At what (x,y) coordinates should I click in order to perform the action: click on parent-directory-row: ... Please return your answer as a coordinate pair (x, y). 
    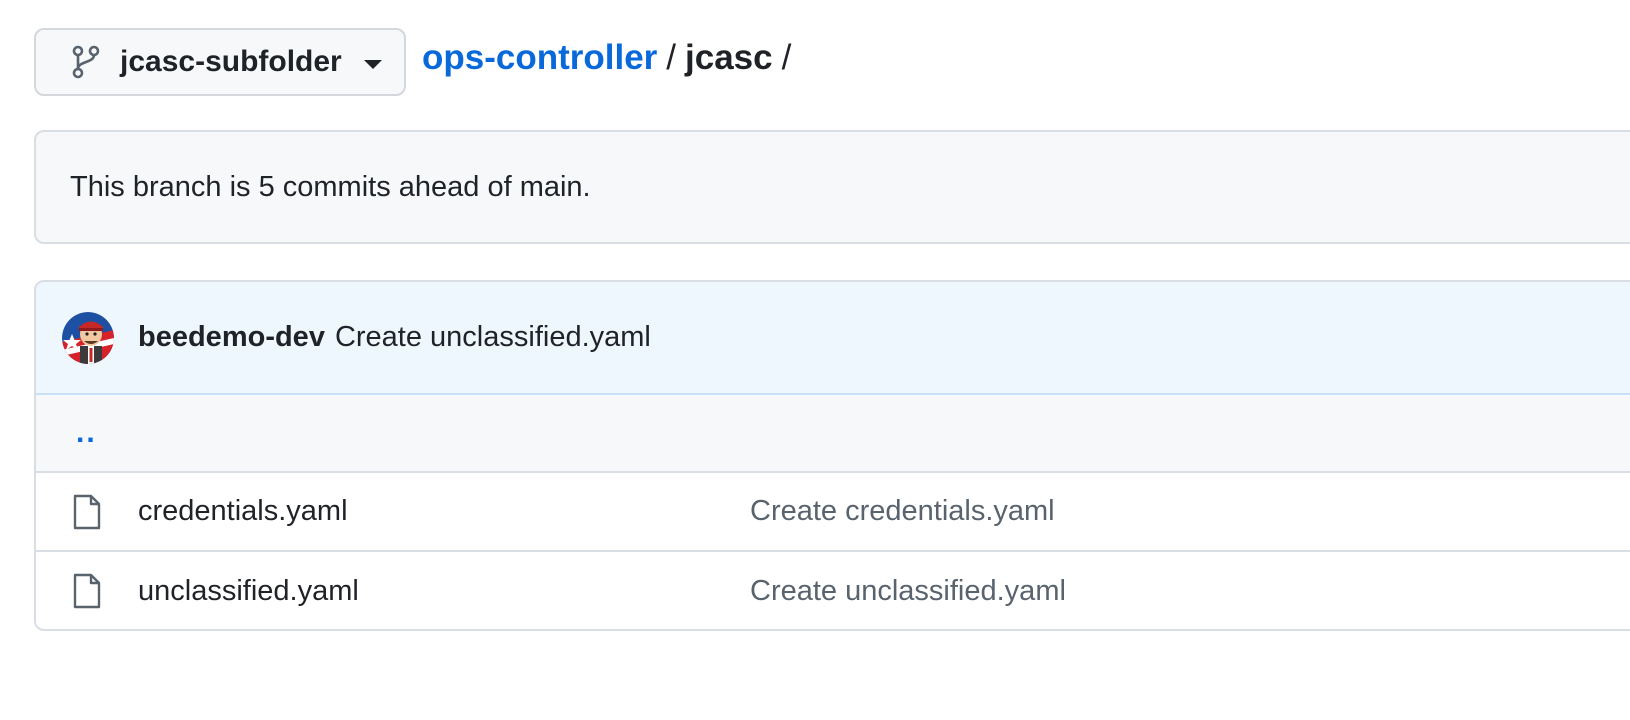
    Looking at the image, I should click on (833, 434).